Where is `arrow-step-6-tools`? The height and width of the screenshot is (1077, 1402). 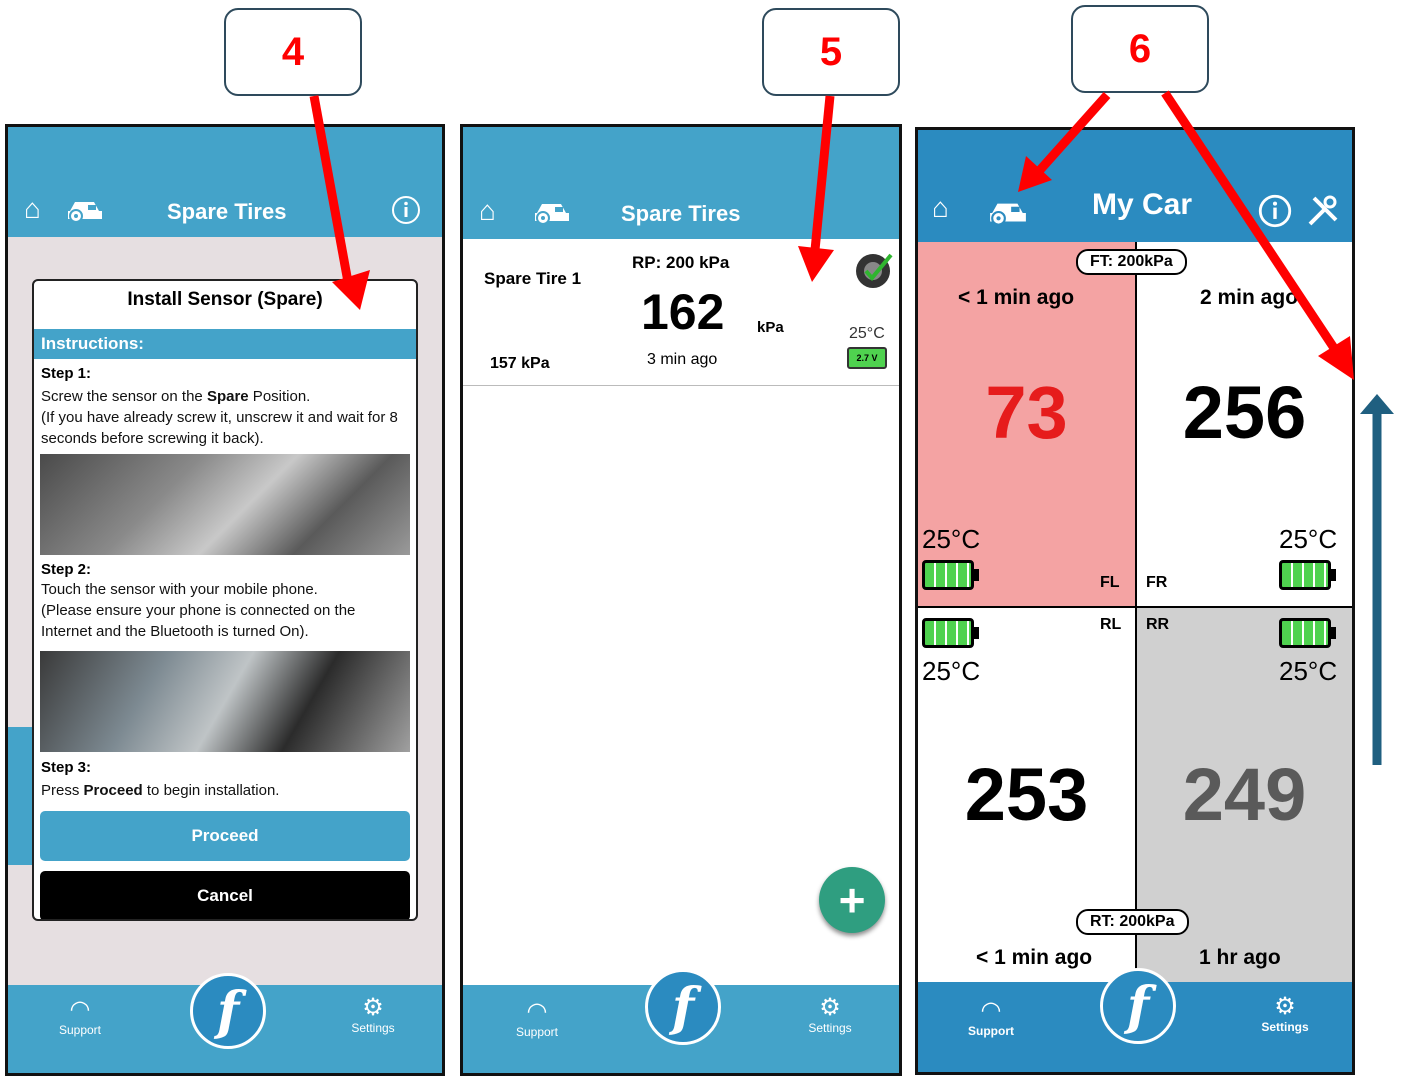 arrow-step-6-tools is located at coordinates (1257, 235).